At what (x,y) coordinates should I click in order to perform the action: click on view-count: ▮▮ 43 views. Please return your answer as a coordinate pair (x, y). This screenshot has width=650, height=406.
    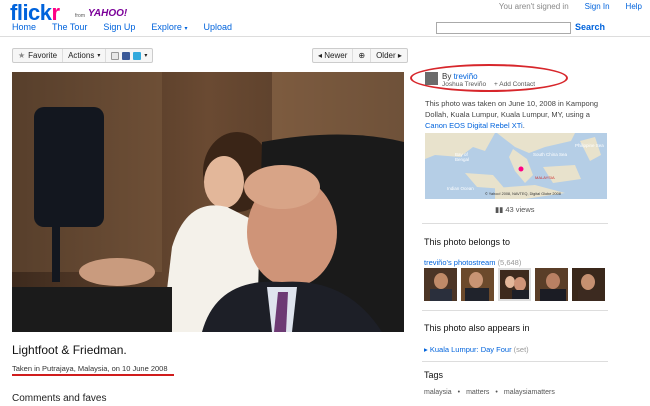
    Looking at the image, I should click on (515, 209).